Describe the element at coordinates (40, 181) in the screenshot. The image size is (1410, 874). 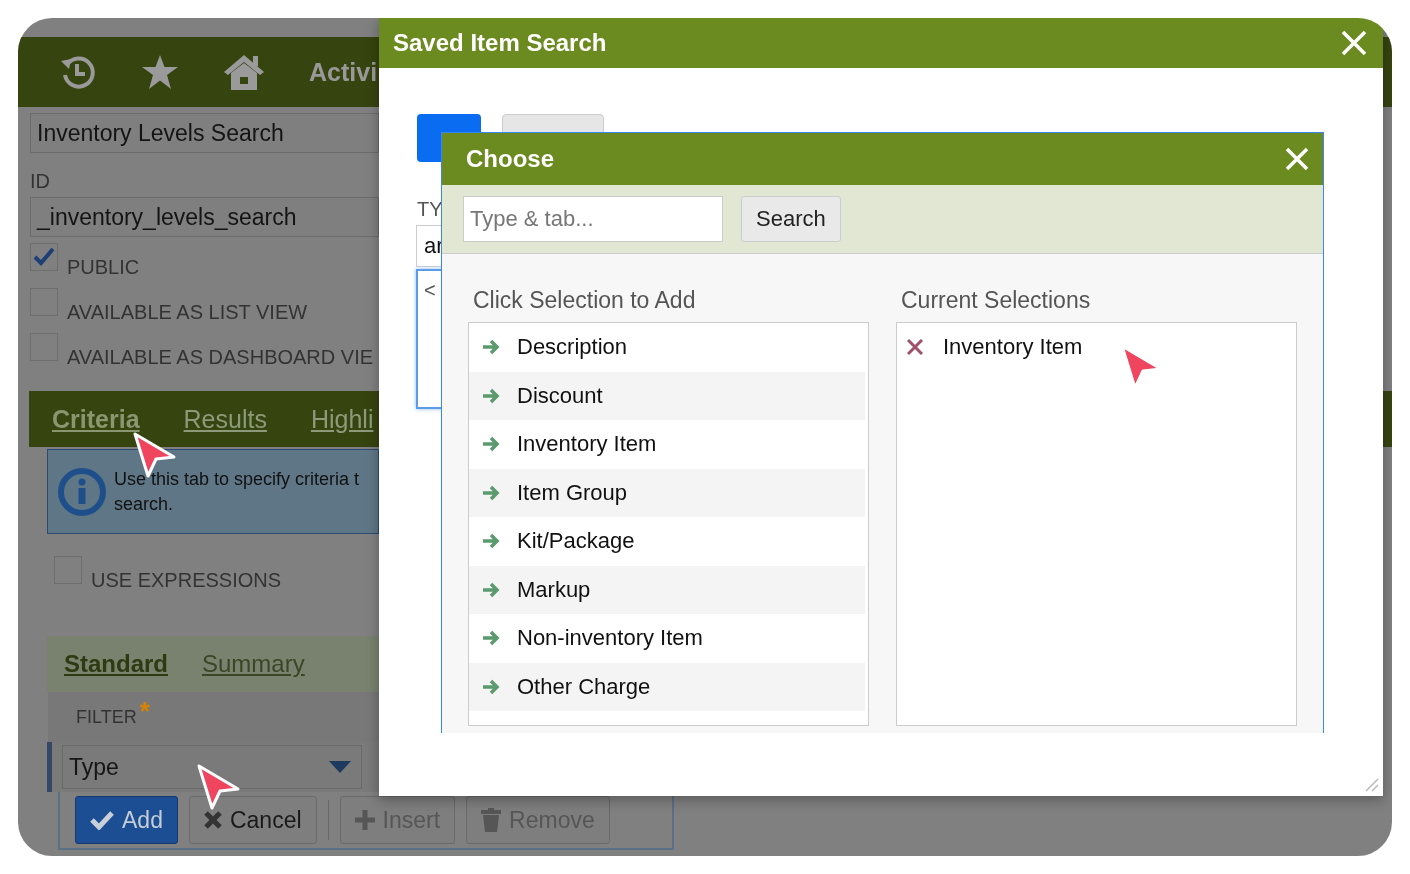
I see `field-label: ID` at that location.